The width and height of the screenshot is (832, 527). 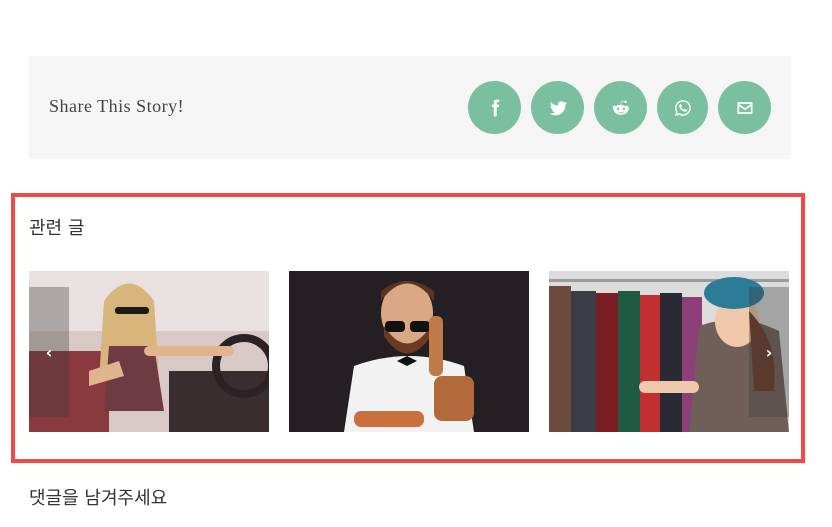 I want to click on share-label: Share This Story!, so click(x=117, y=106).